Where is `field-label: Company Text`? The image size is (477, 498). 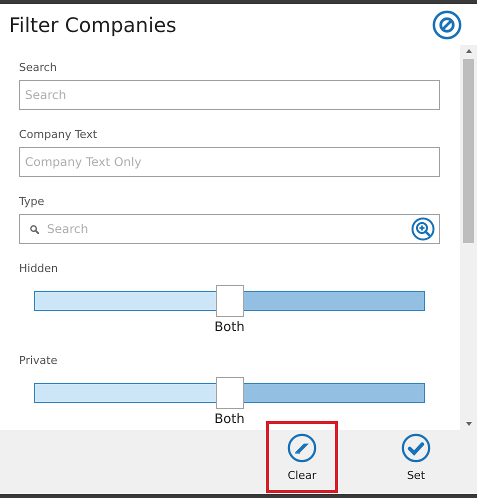
field-label: Company Text is located at coordinates (58, 134).